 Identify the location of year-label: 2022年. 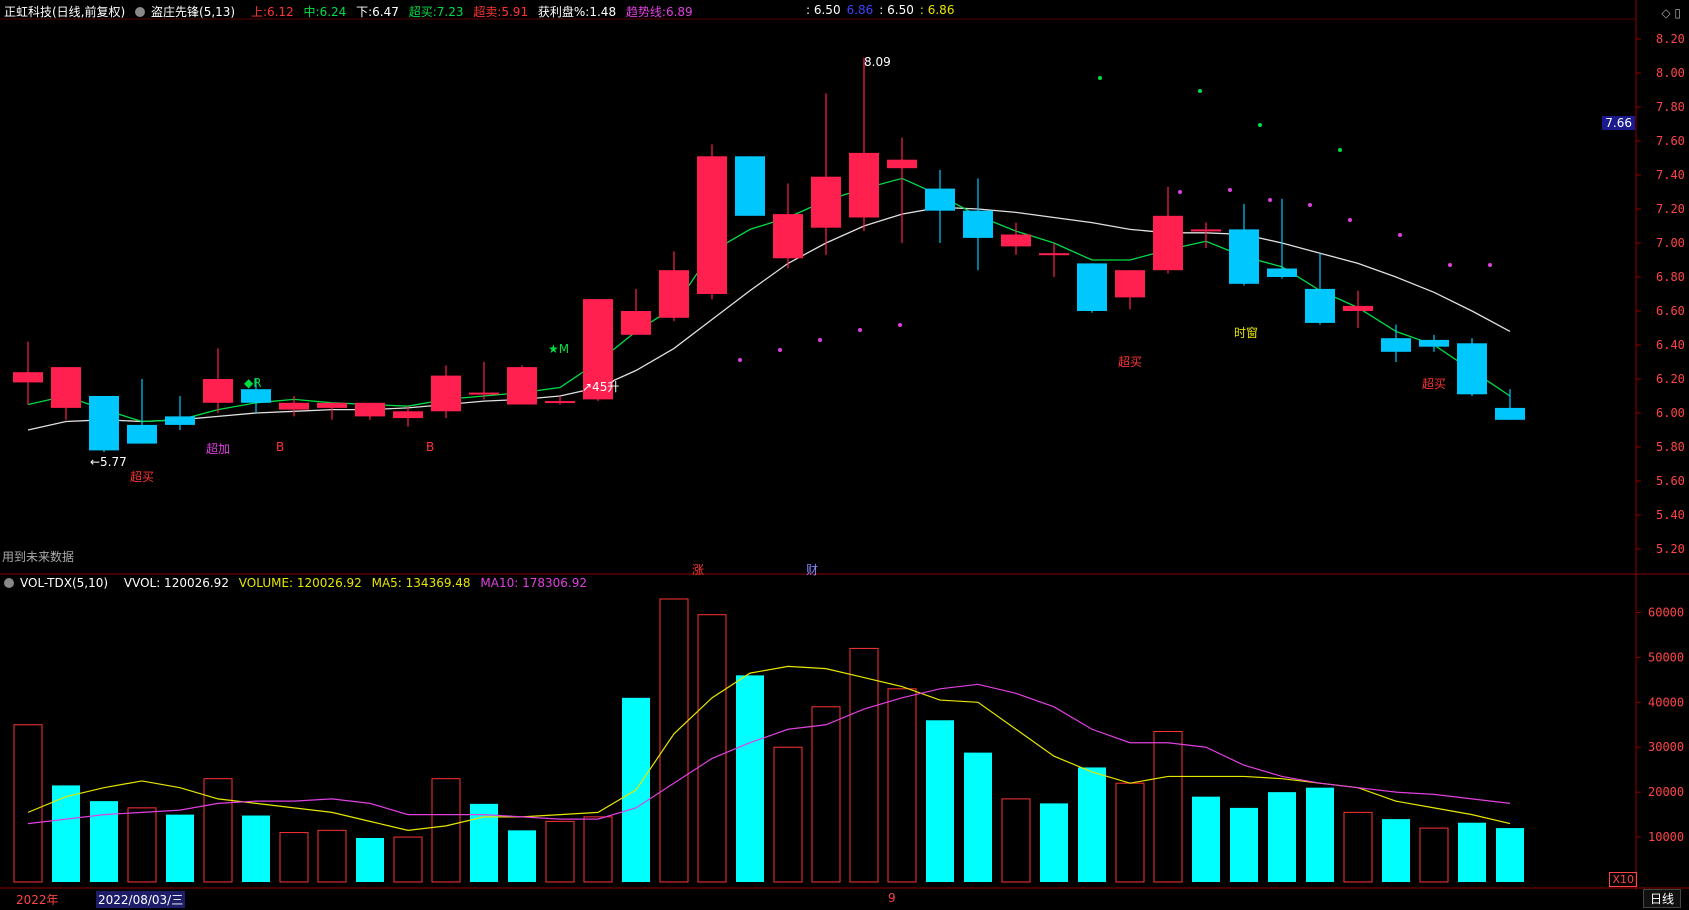
(37, 900).